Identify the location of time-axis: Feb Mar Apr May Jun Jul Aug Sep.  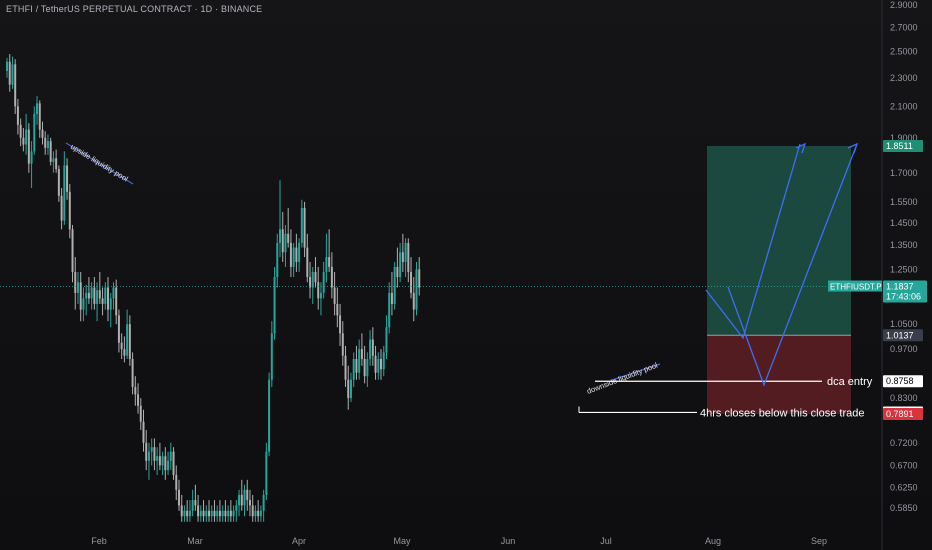
(459, 541).